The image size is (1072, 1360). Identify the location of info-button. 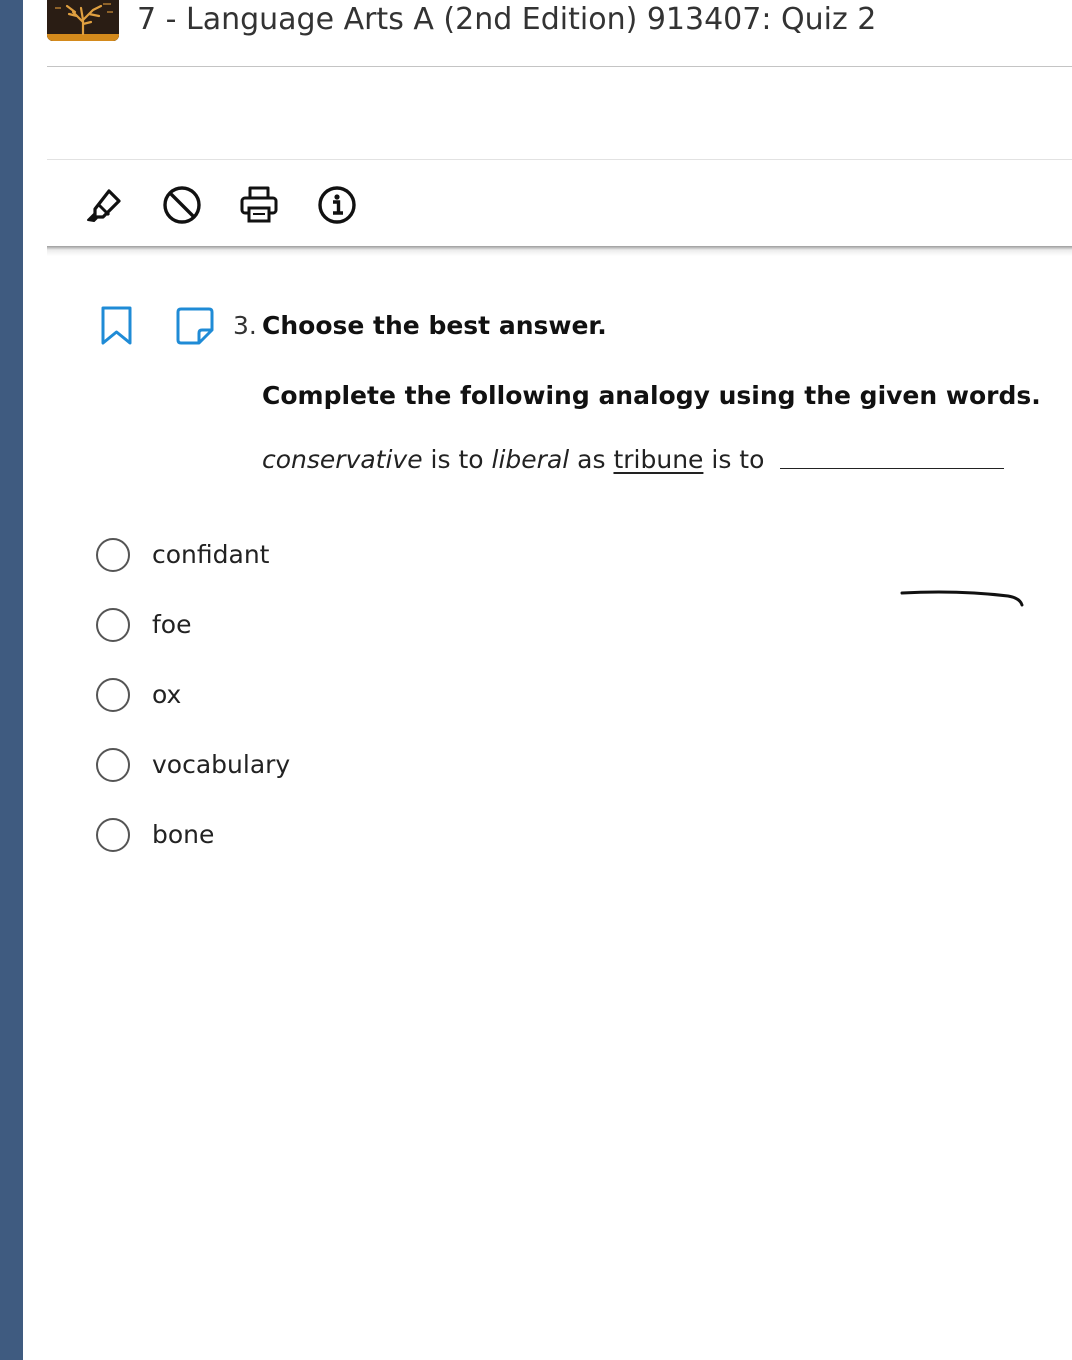
(337, 205).